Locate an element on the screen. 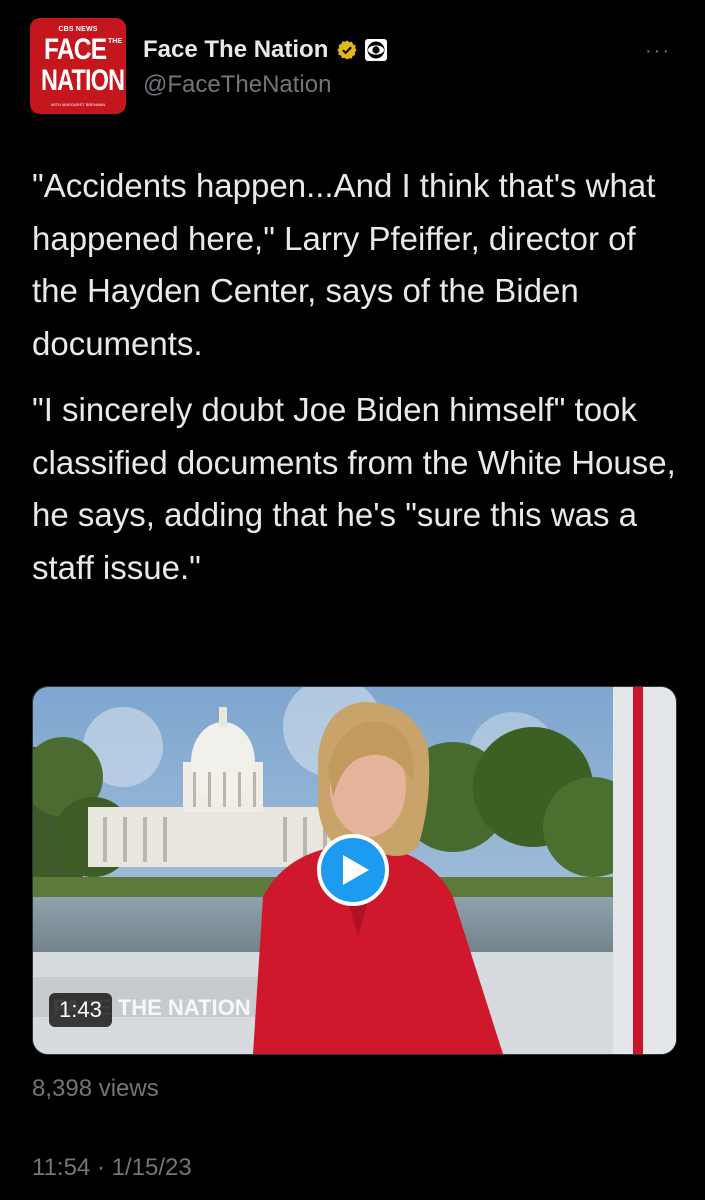 This screenshot has height=1200, width=705. play-button is located at coordinates (353, 870).